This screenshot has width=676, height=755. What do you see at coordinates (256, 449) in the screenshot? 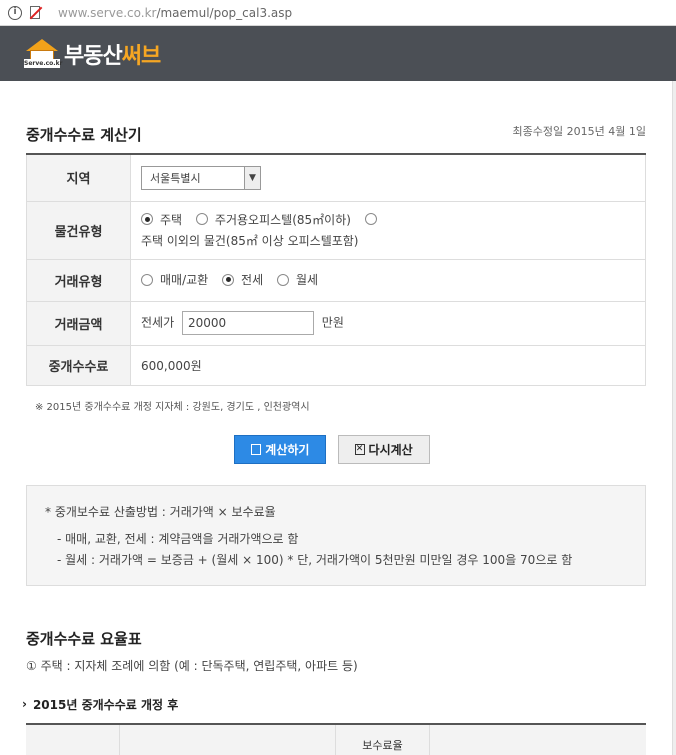
I see `calculator-icon` at bounding box center [256, 449].